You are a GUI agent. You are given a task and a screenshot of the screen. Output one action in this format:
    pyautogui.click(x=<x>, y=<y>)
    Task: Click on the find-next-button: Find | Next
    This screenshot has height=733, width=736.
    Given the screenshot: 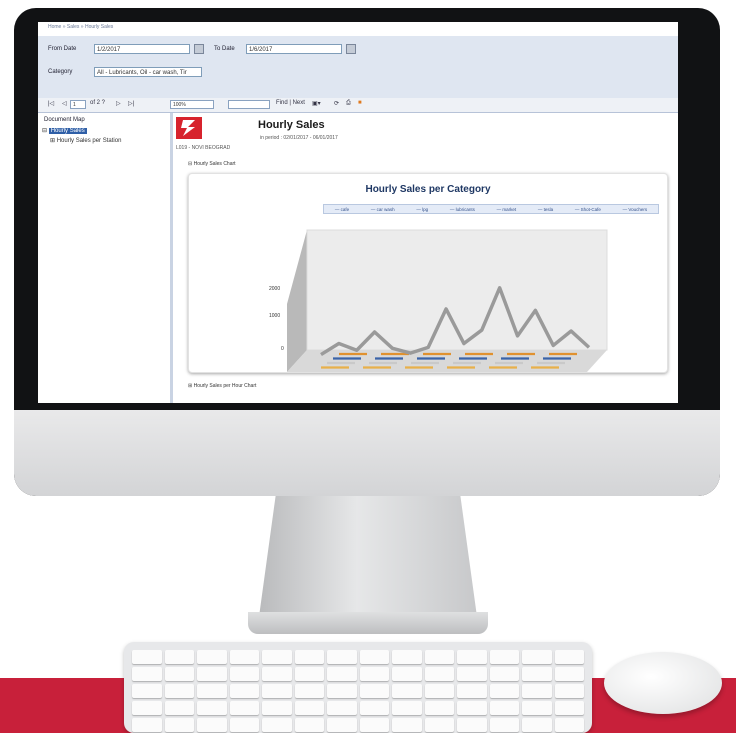 What is the action you would take?
    pyautogui.click(x=290, y=103)
    